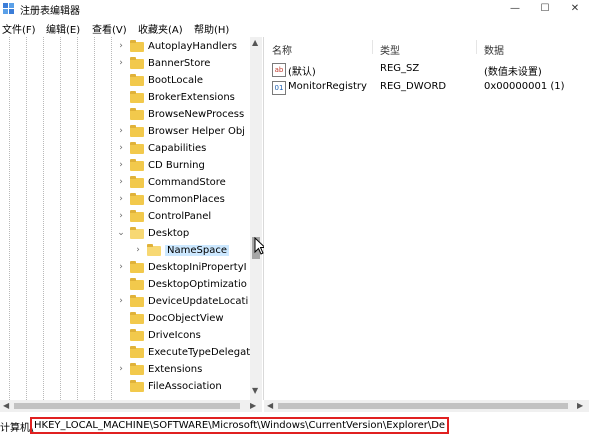 This screenshot has width=589, height=434. Describe the element at coordinates (211, 28) in the screenshot. I see `menu-help: 帮助(H)` at that location.